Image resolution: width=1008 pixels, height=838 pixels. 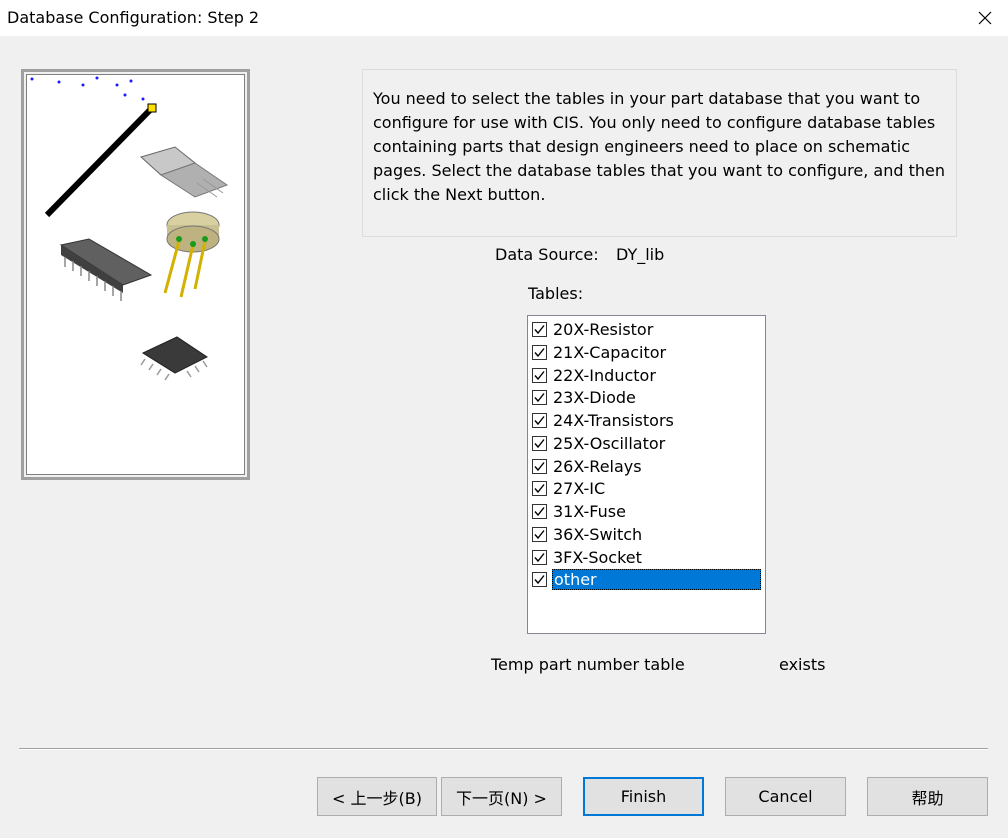 I want to click on title-bar: Database Configuration: Step 2, so click(x=504, y=18).